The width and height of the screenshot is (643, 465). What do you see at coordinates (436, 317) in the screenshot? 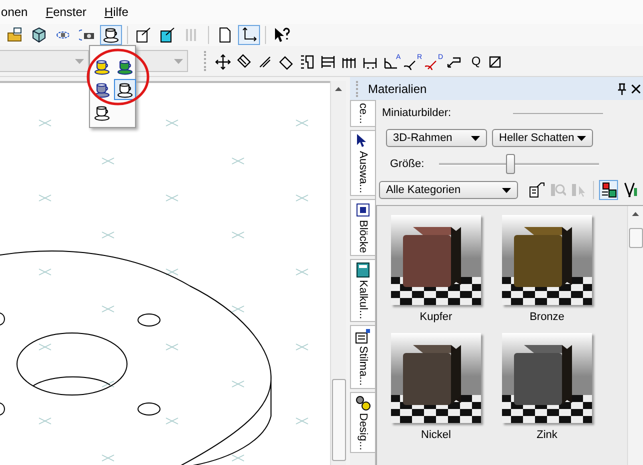
I see `material-name: Kupfer` at bounding box center [436, 317].